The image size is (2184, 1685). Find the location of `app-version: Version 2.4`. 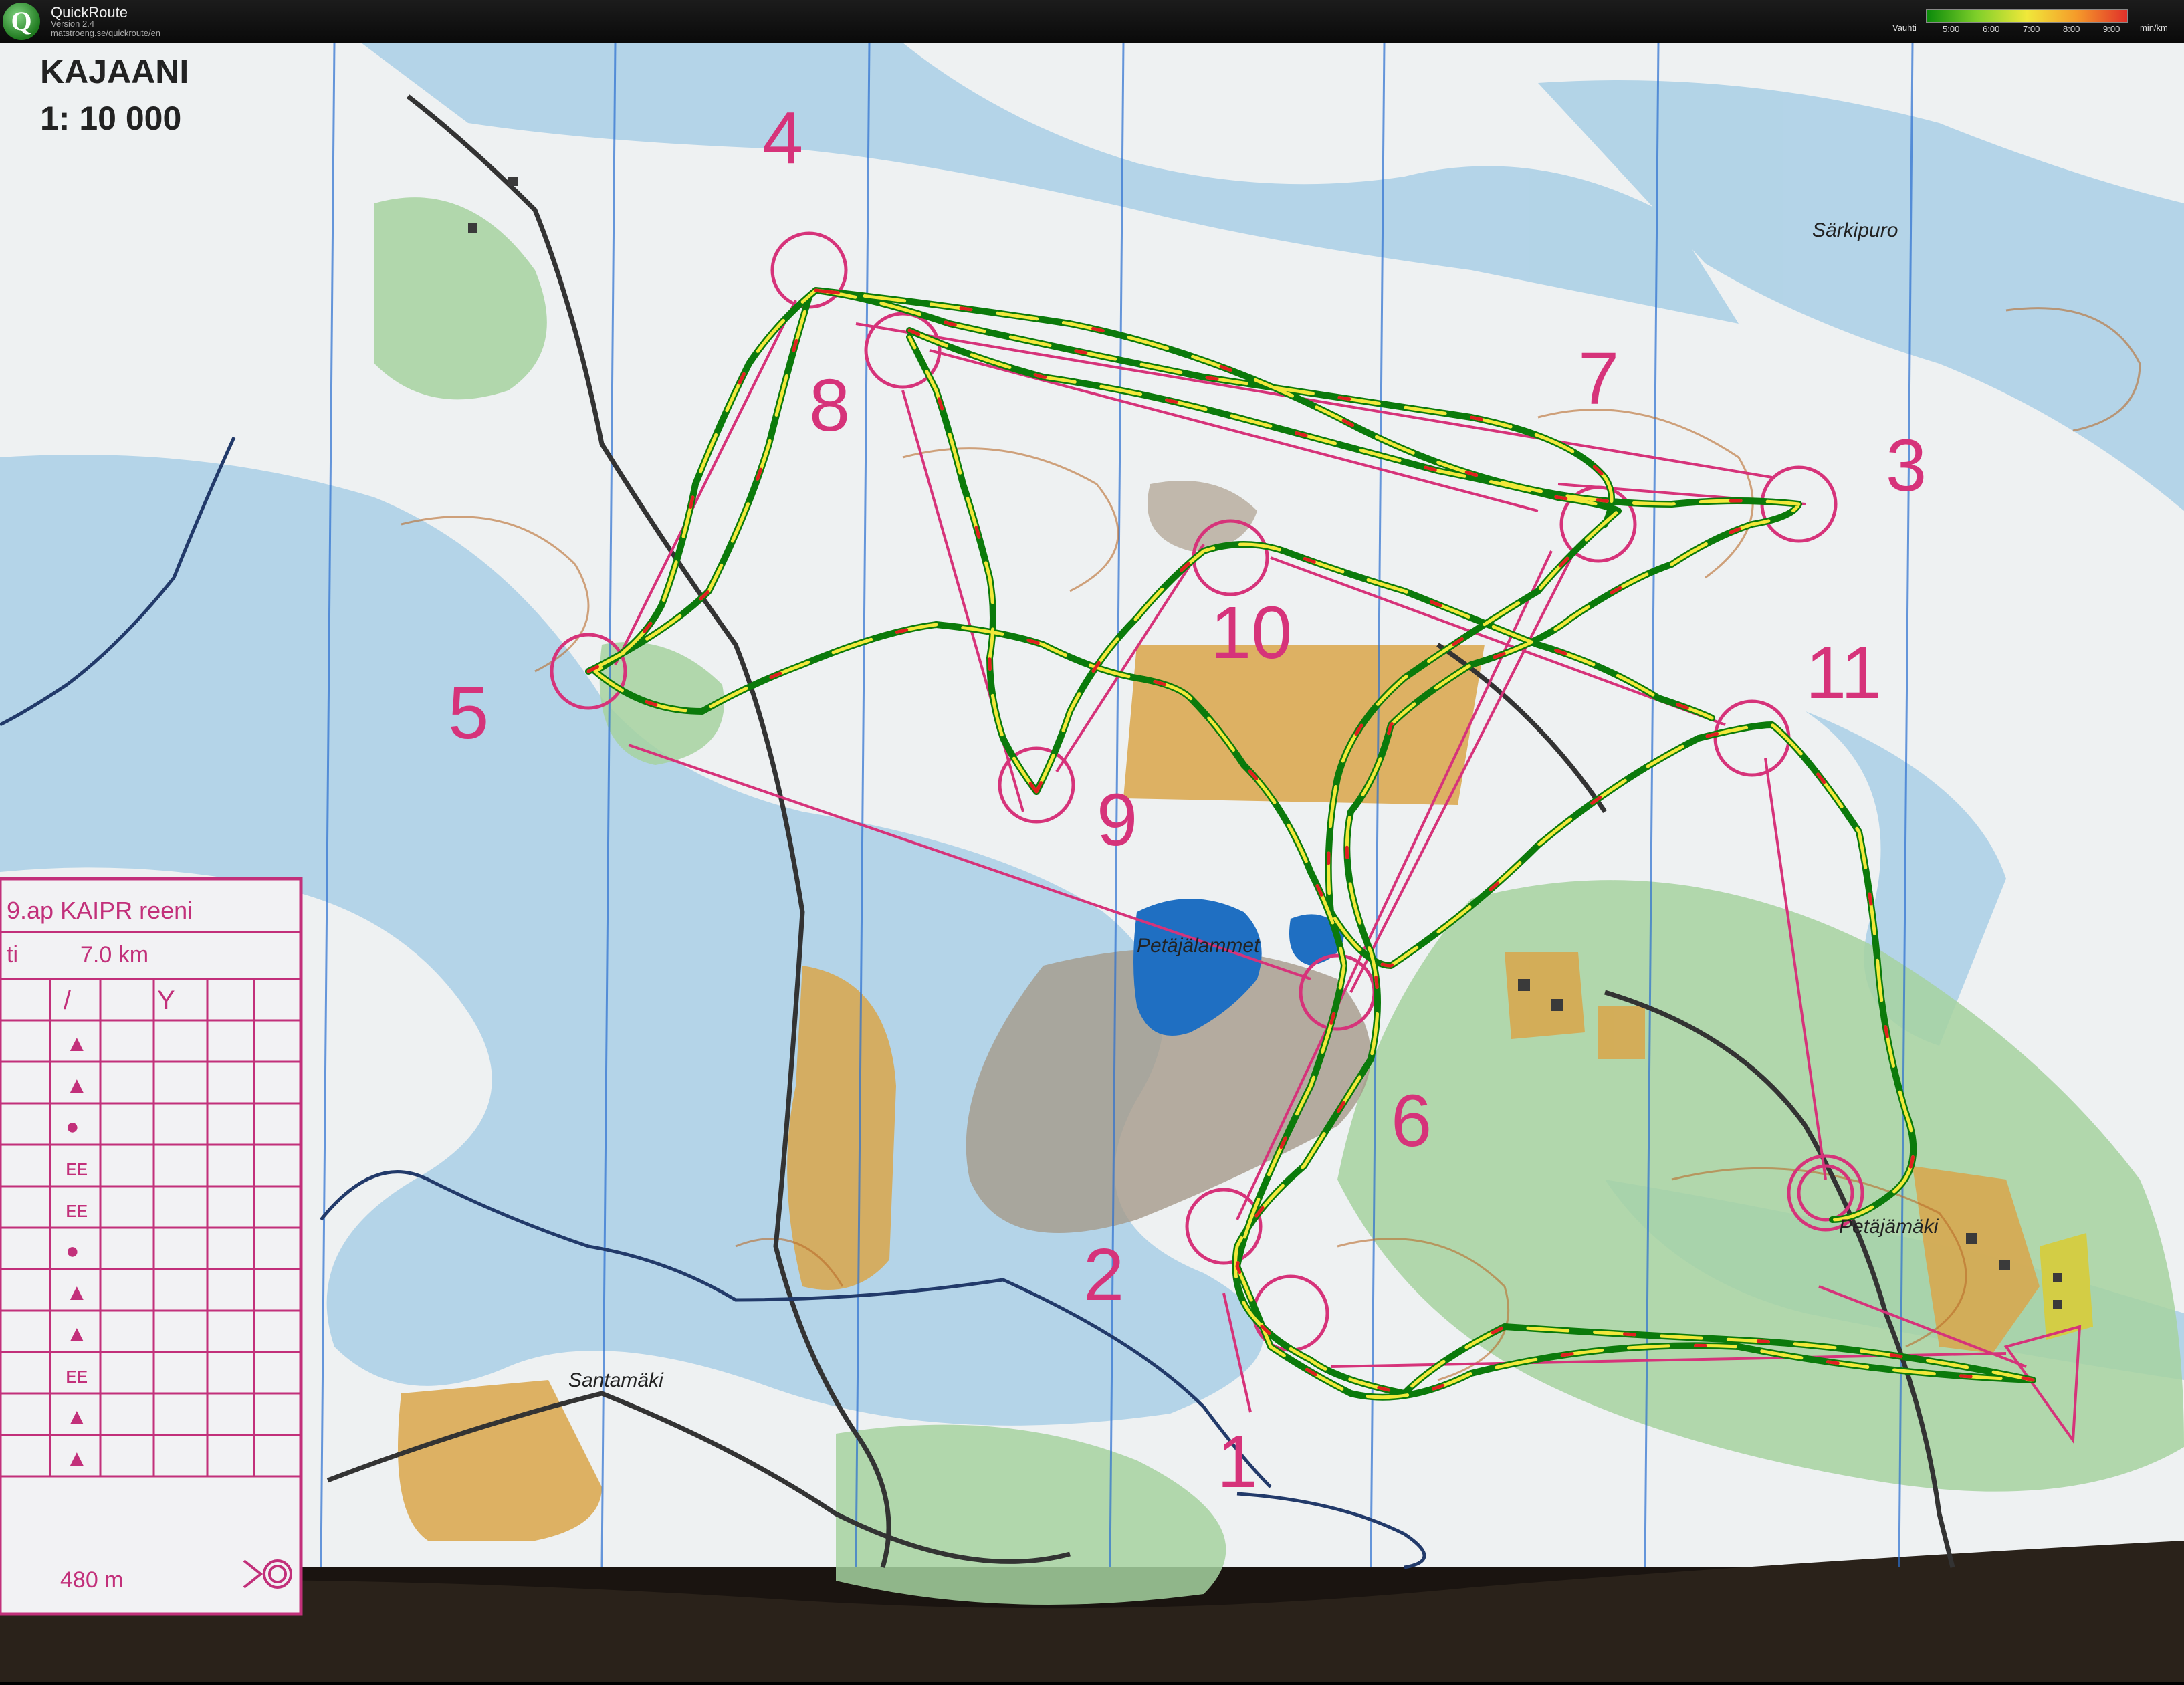

app-version: Version 2.4 is located at coordinates (73, 24).